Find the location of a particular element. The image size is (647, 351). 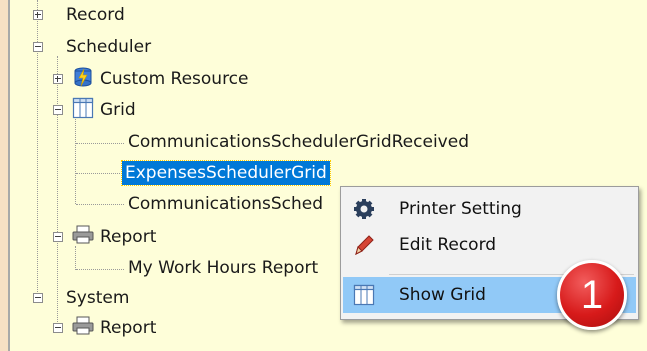

tree-item-label: CommunicationsSched is located at coordinates (226, 204).